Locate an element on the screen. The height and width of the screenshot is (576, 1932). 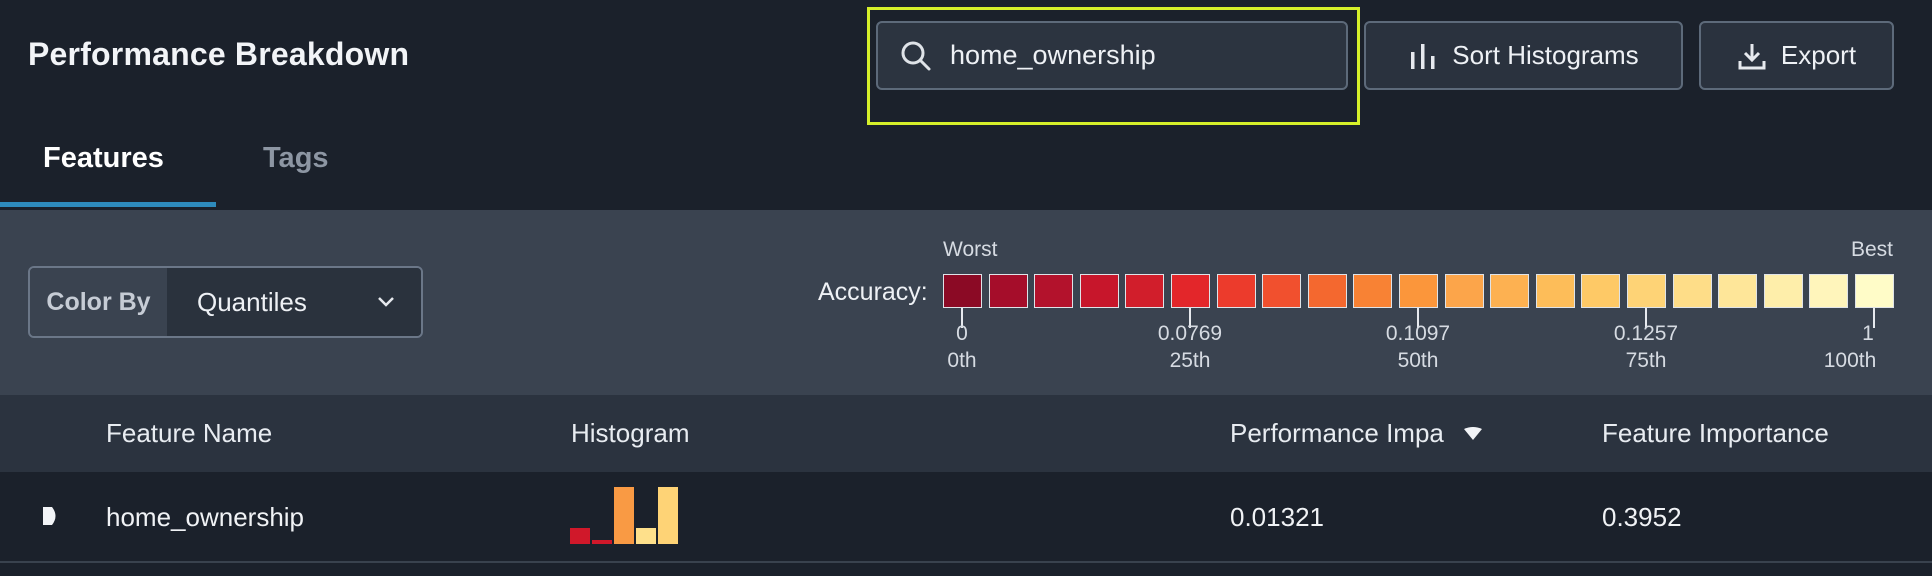
performance-impact-cell: 0.01321 is located at coordinates (1277, 517).